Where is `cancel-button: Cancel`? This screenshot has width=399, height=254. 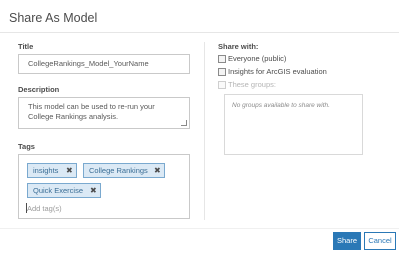 cancel-button: Cancel is located at coordinates (380, 241).